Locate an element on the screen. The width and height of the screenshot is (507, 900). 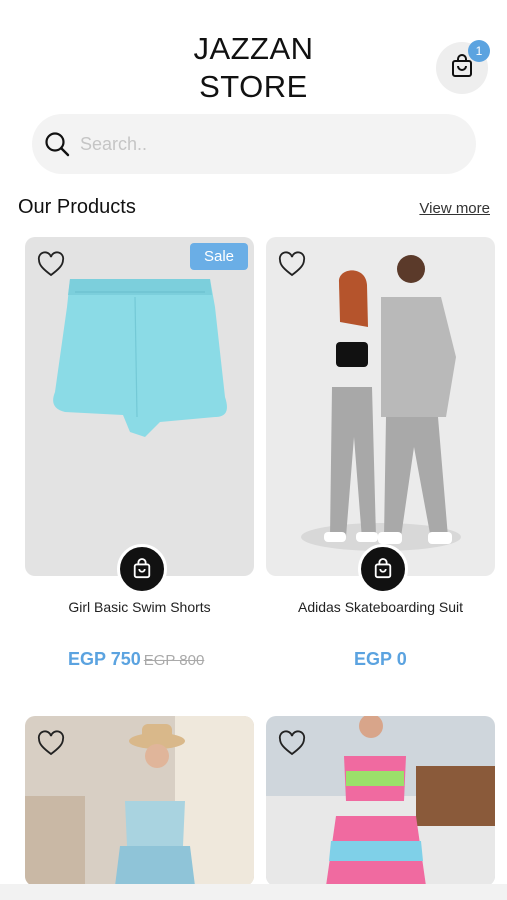
current-price: EGP 750 is located at coordinates (104, 659).